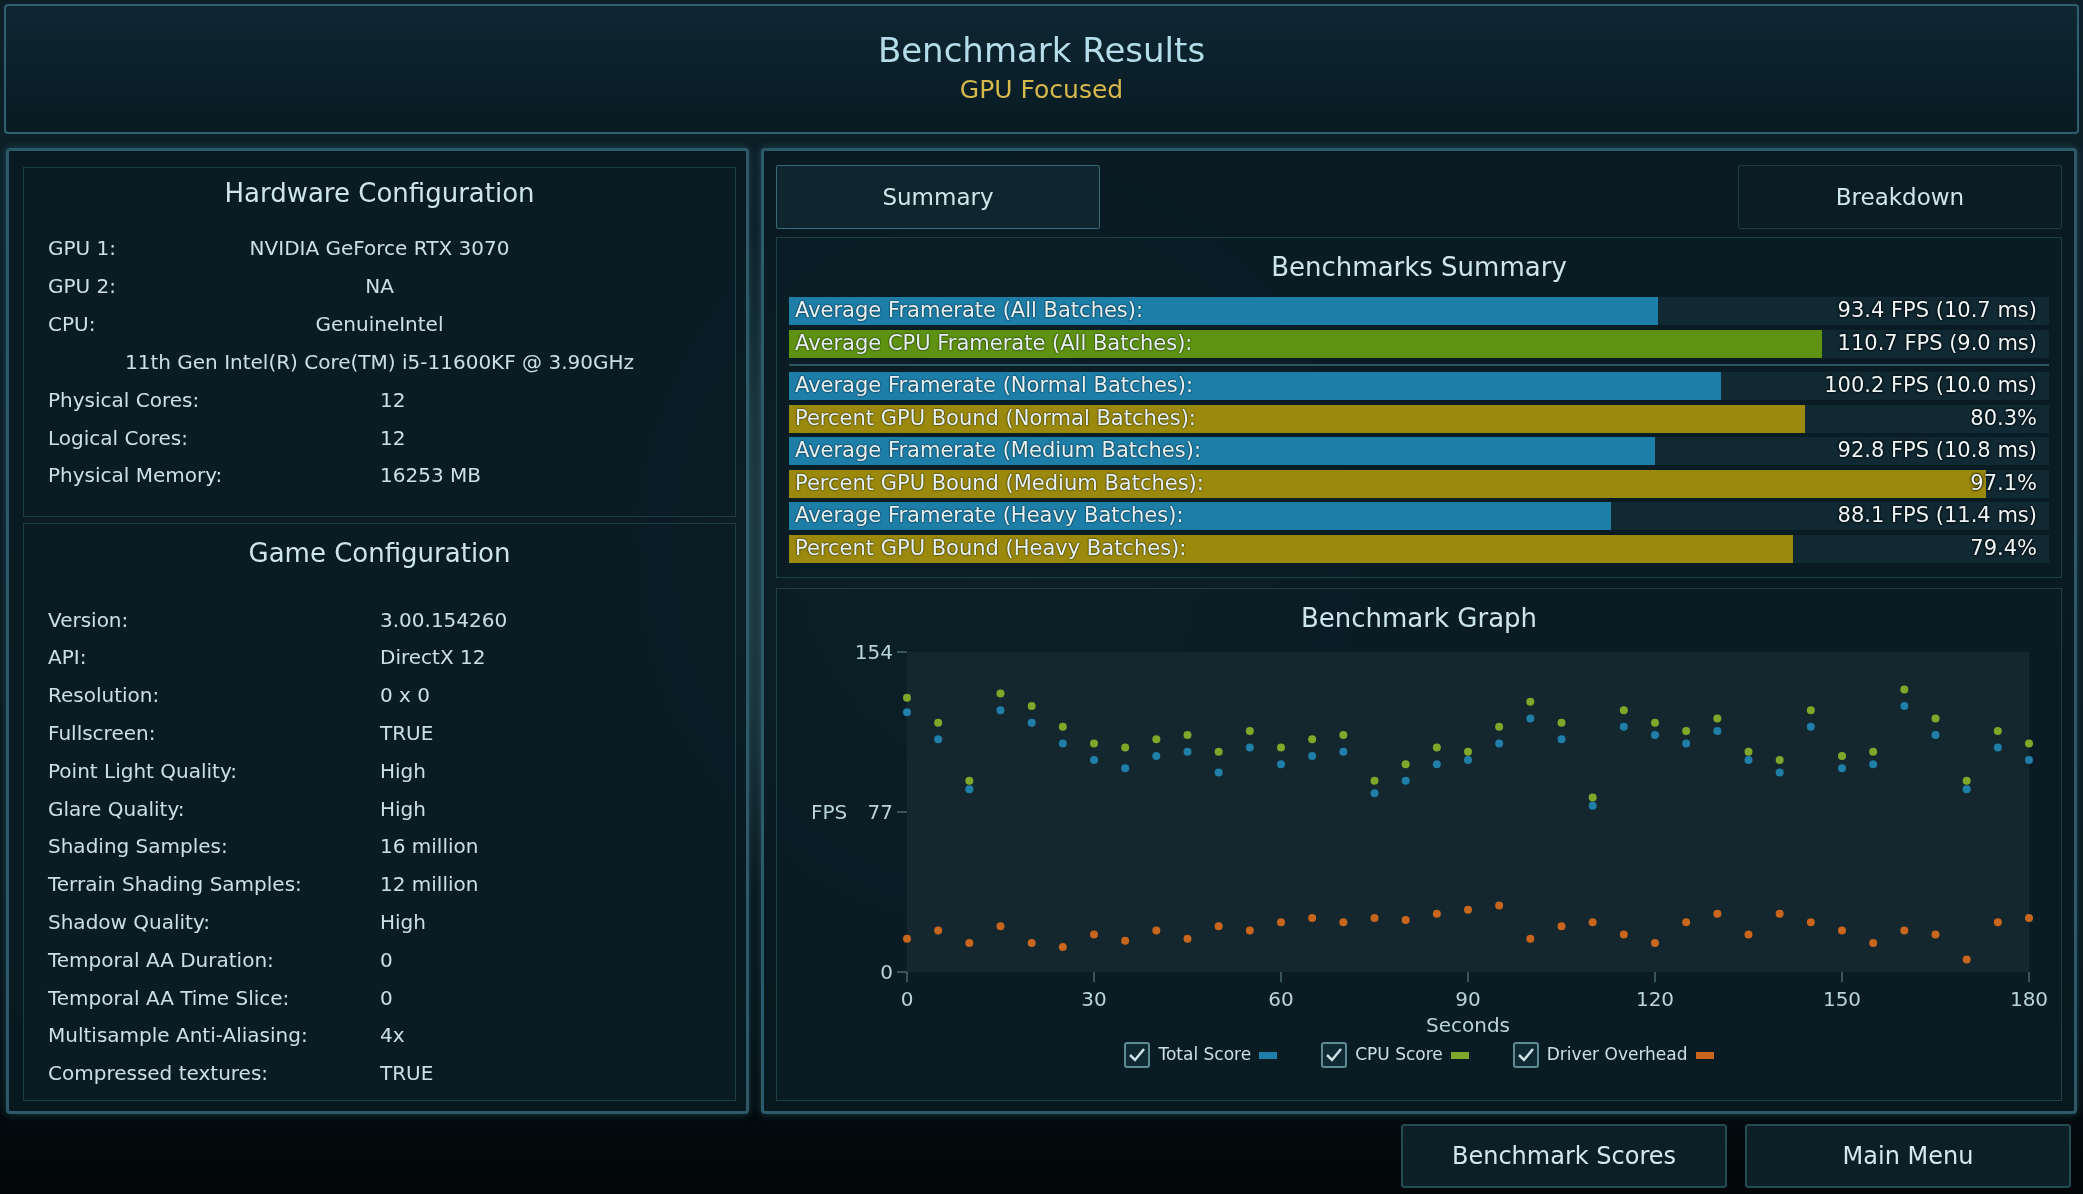 Image resolution: width=2083 pixels, height=1194 pixels. What do you see at coordinates (161, 960) in the screenshot?
I see `field-label: Temporal AA Duration:` at bounding box center [161, 960].